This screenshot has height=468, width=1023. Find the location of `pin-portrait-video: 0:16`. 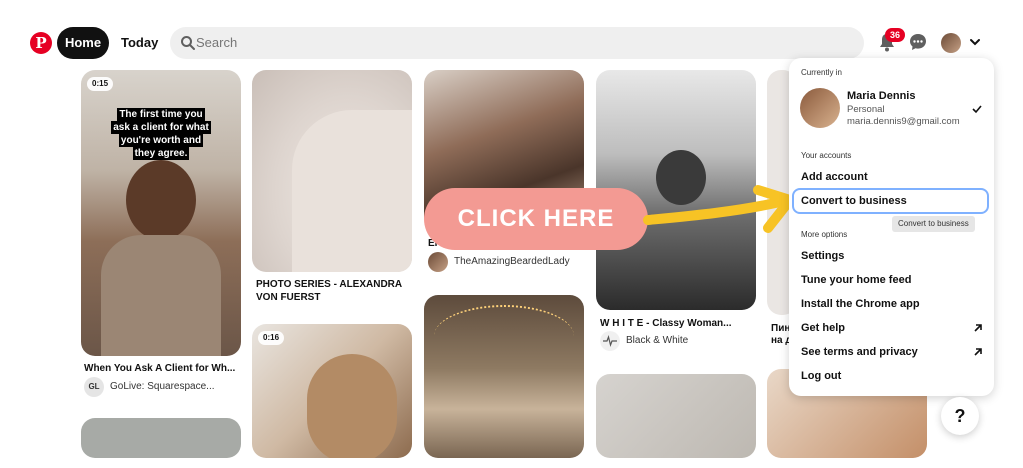

pin-portrait-video: 0:16 is located at coordinates (332, 391).